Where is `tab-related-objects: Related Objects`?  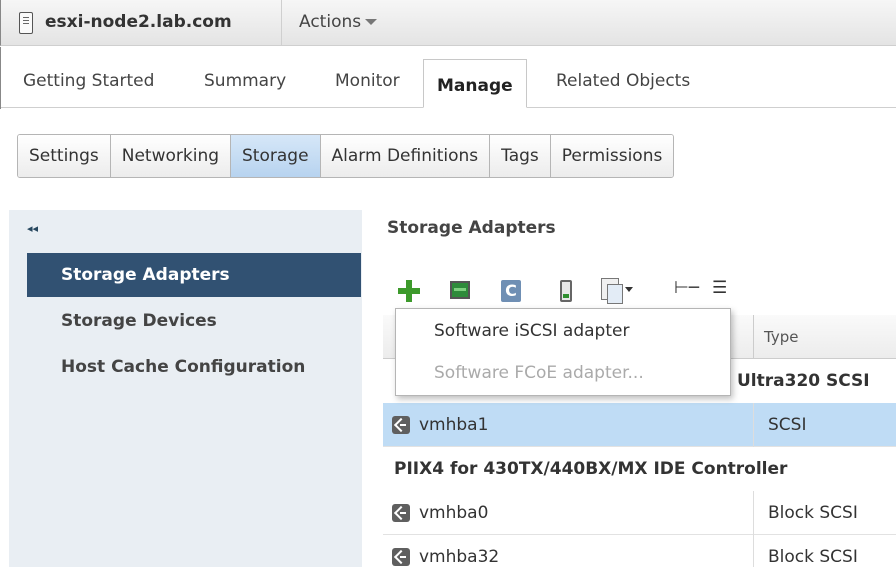
tab-related-objects: Related Objects is located at coordinates (623, 81).